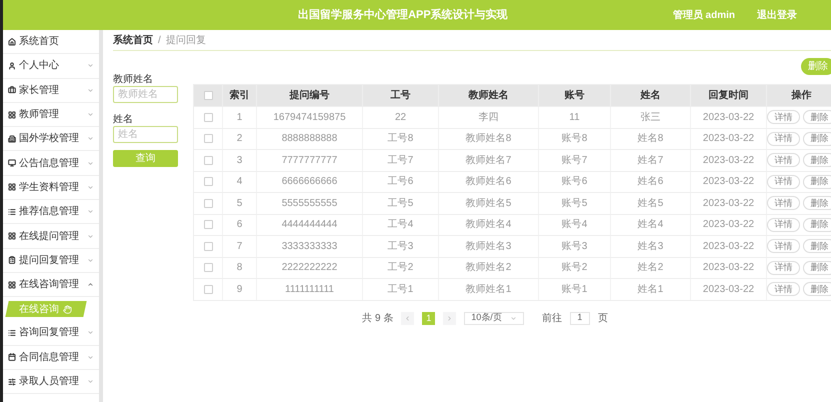 This screenshot has width=831, height=402. Describe the element at coordinates (145, 94) in the screenshot. I see `search-field: 教师姓名` at that location.